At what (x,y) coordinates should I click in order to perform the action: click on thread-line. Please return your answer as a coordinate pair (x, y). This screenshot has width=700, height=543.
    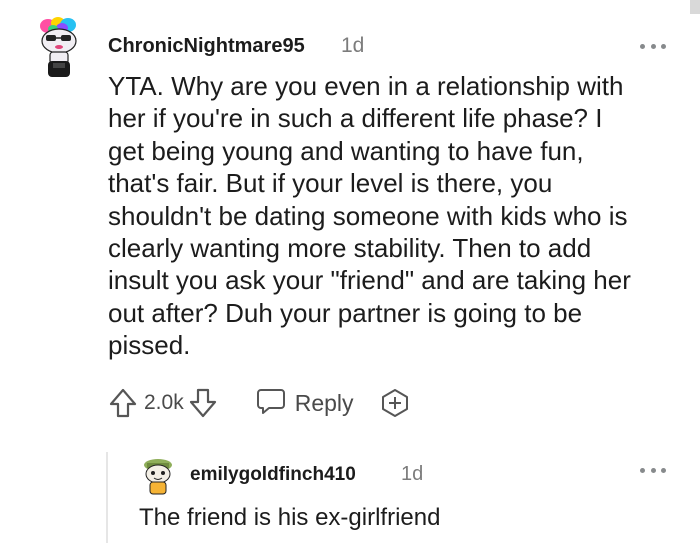
    Looking at the image, I should click on (107, 497).